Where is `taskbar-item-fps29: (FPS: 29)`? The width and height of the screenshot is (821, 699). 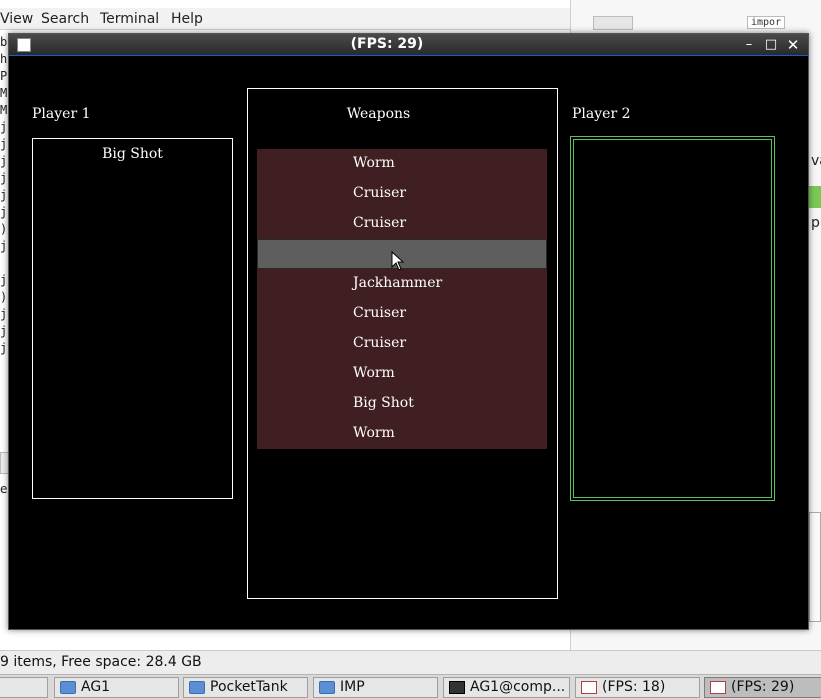 taskbar-item-fps29: (FPS: 29) is located at coordinates (762, 687).